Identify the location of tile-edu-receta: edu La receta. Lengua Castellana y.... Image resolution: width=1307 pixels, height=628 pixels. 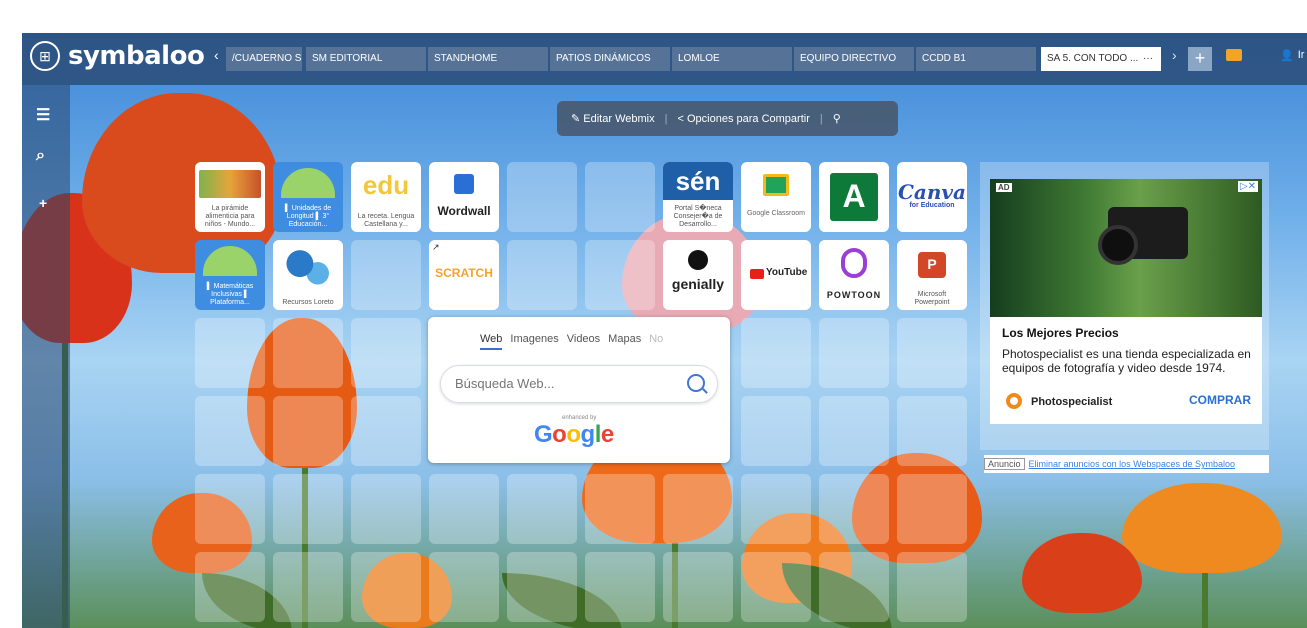
(386, 197).